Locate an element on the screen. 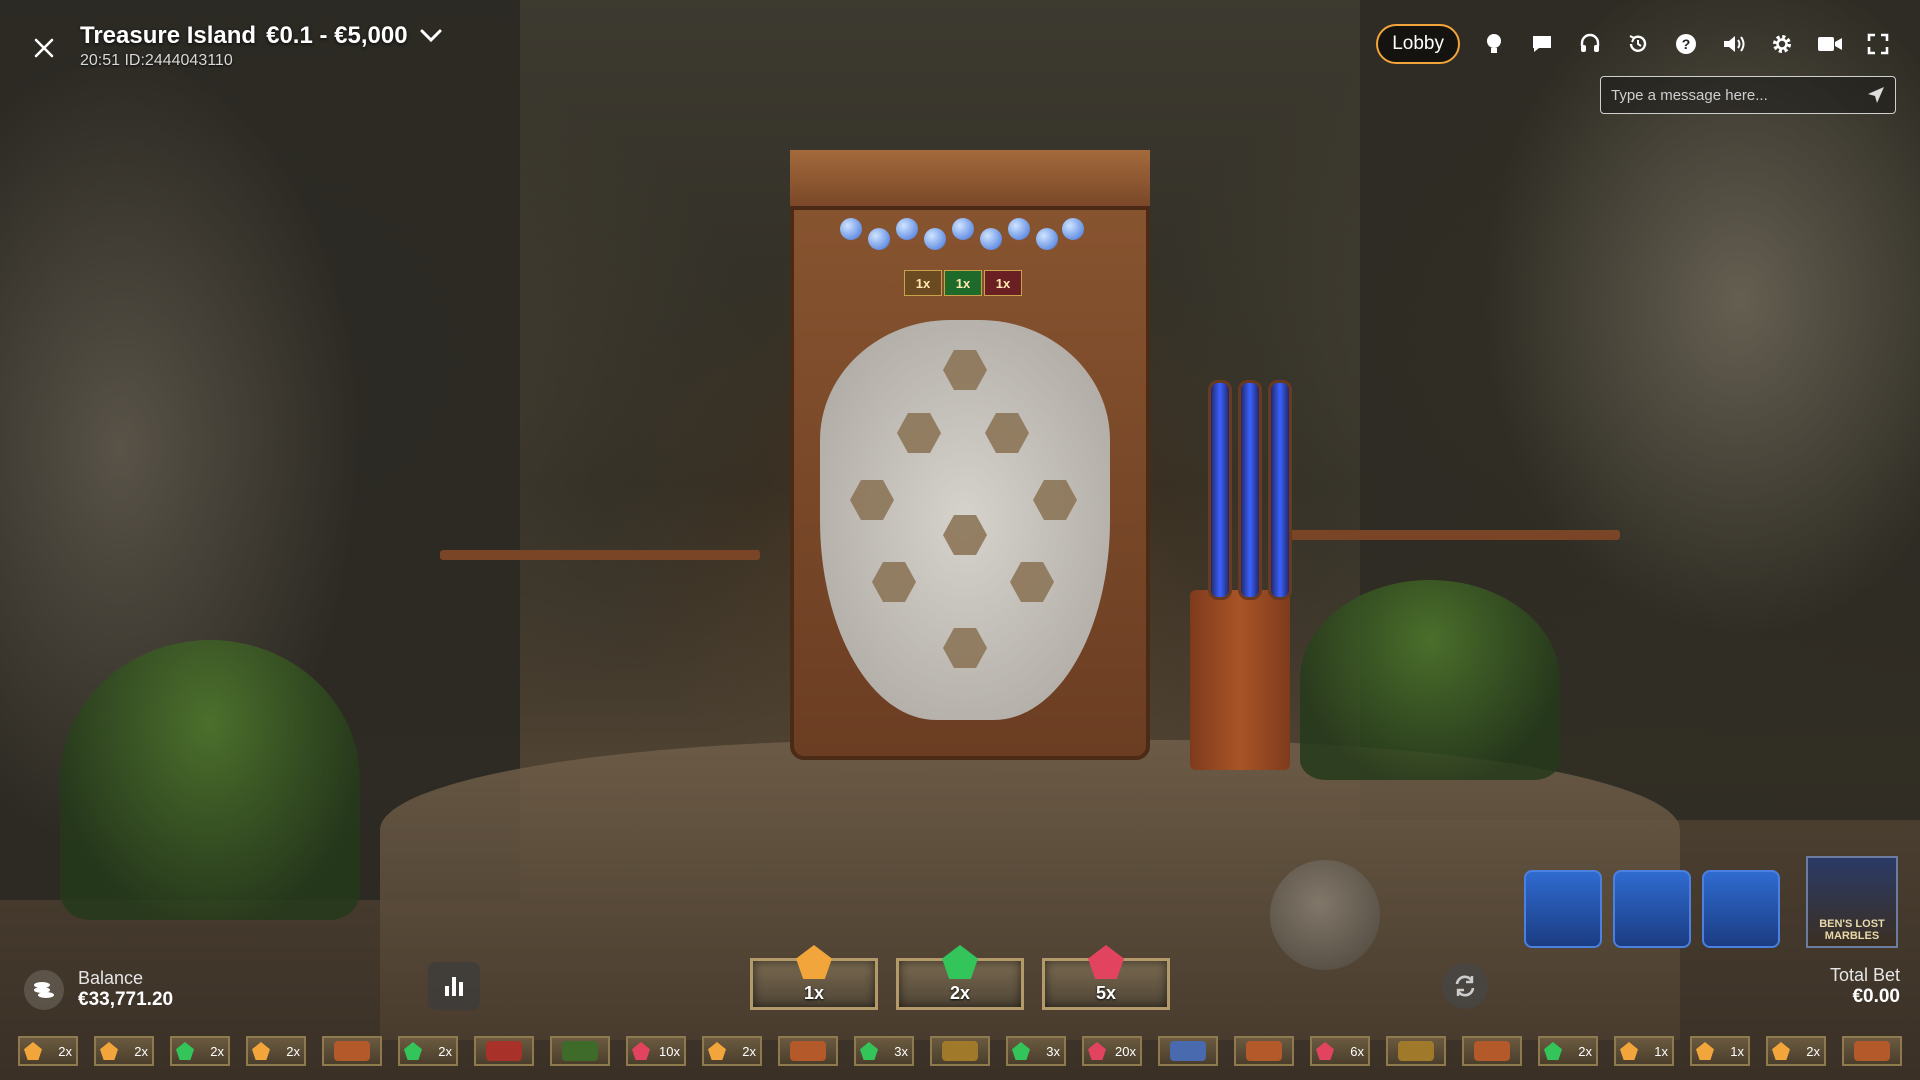 This screenshot has height=1080, width=1920. bet-spot-pink: 5x is located at coordinates (1106, 977).